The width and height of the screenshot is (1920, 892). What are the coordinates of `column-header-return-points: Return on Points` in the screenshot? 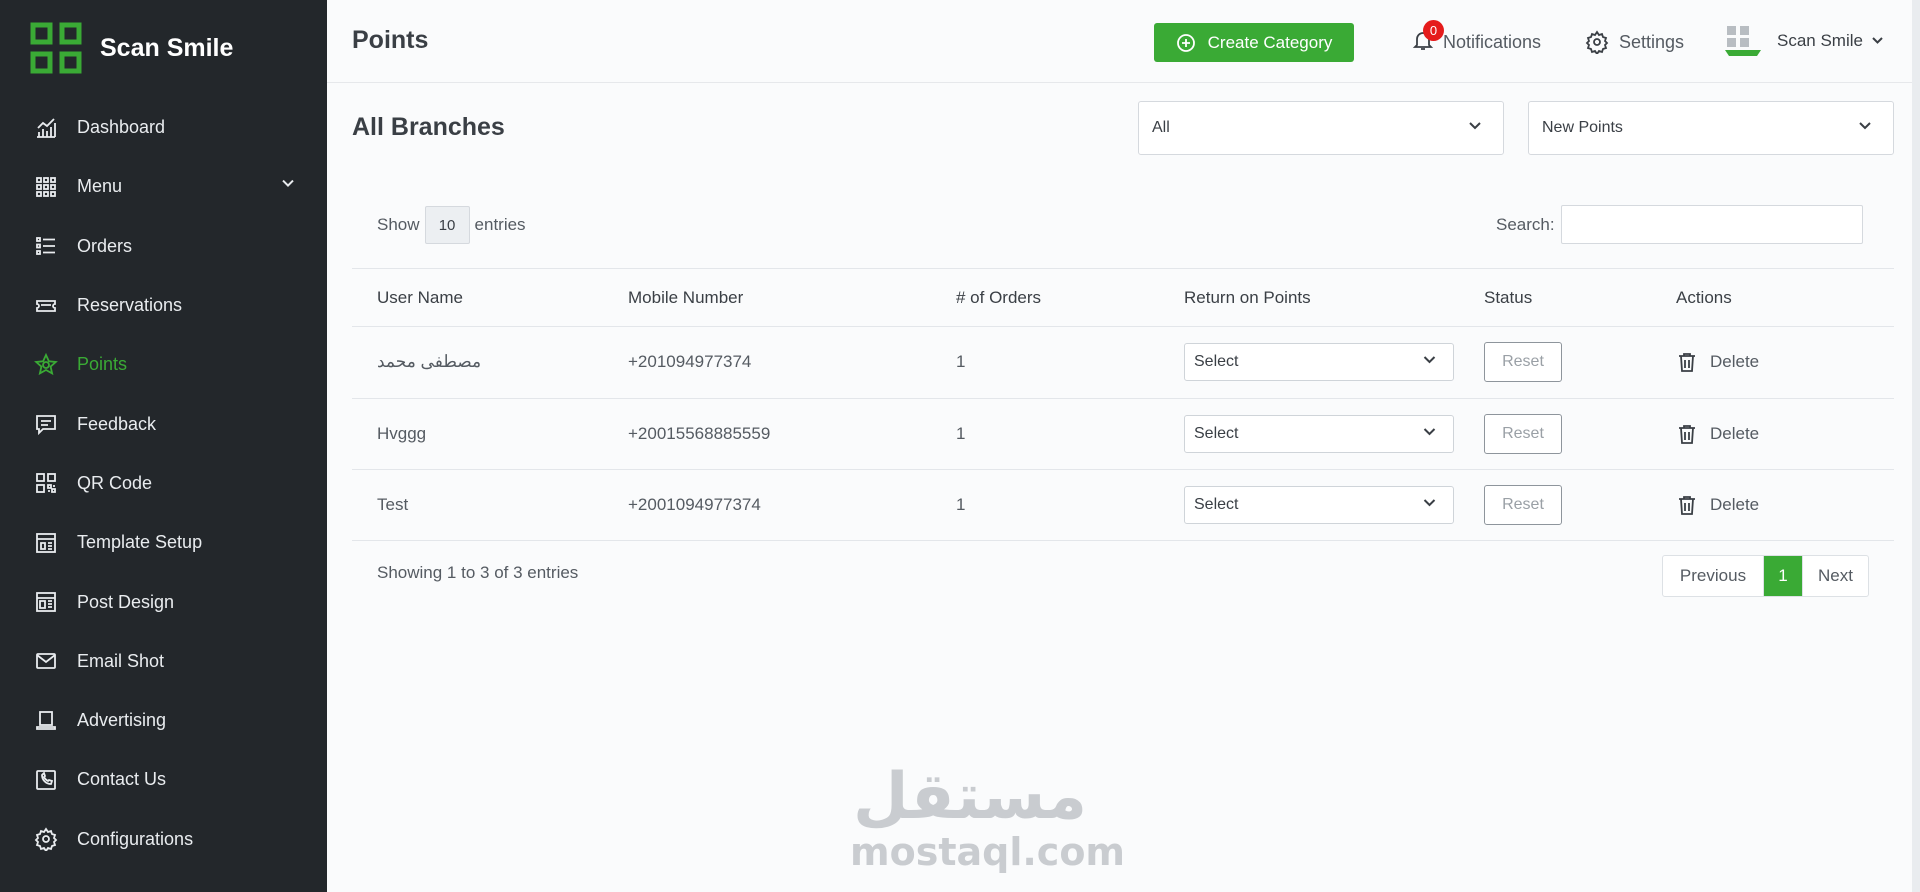 It's located at (1247, 298).